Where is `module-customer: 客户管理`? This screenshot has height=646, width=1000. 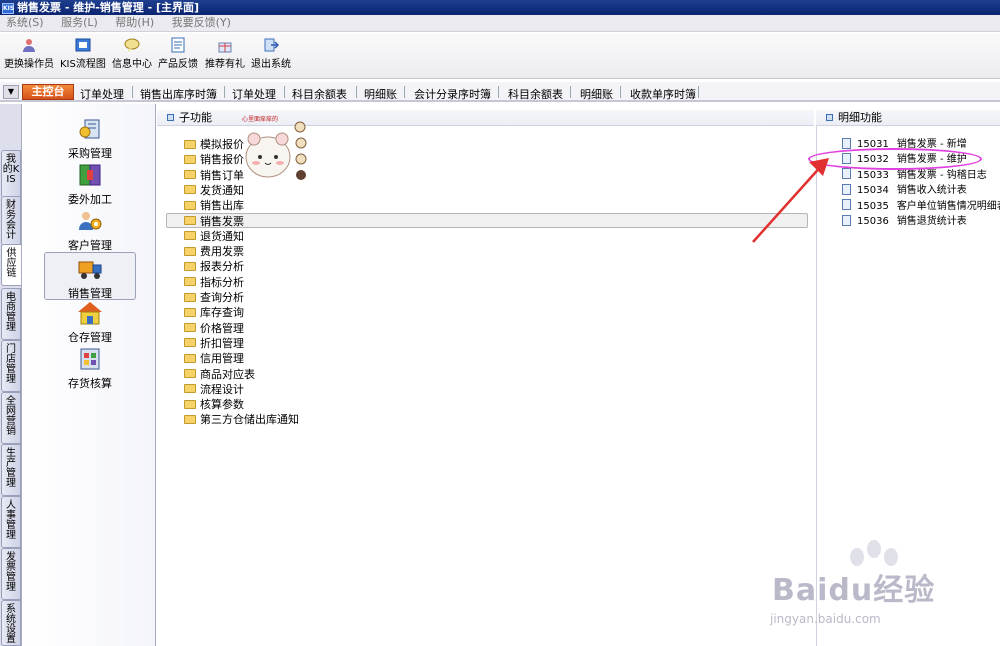
module-customer: 客户管理 is located at coordinates (90, 230).